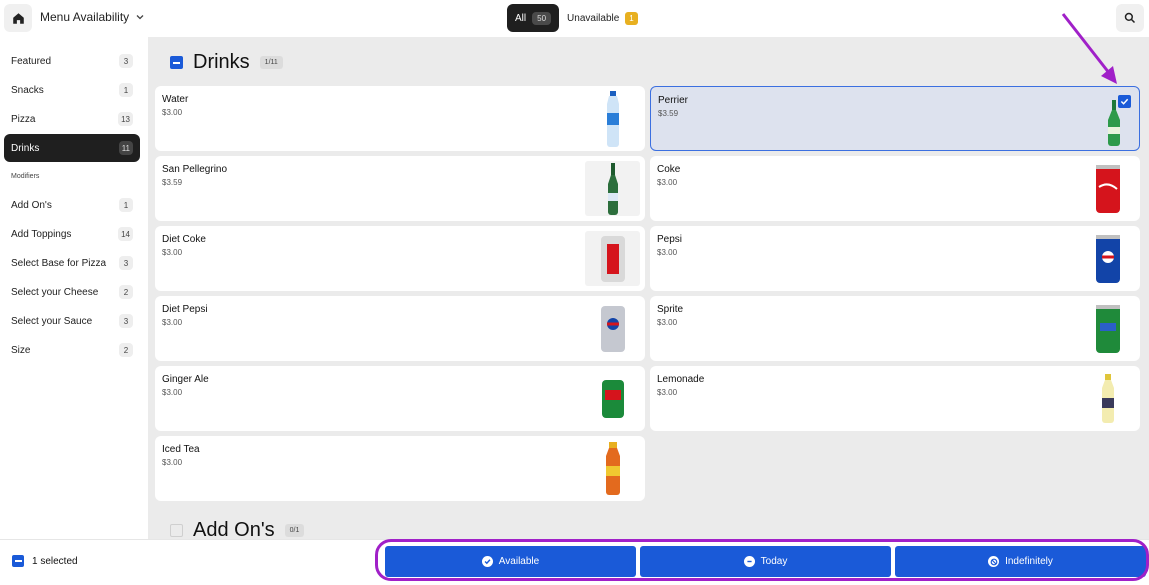 The height and width of the screenshot is (585, 1149). I want to click on pepsi-can-icon, so click(1107, 258).